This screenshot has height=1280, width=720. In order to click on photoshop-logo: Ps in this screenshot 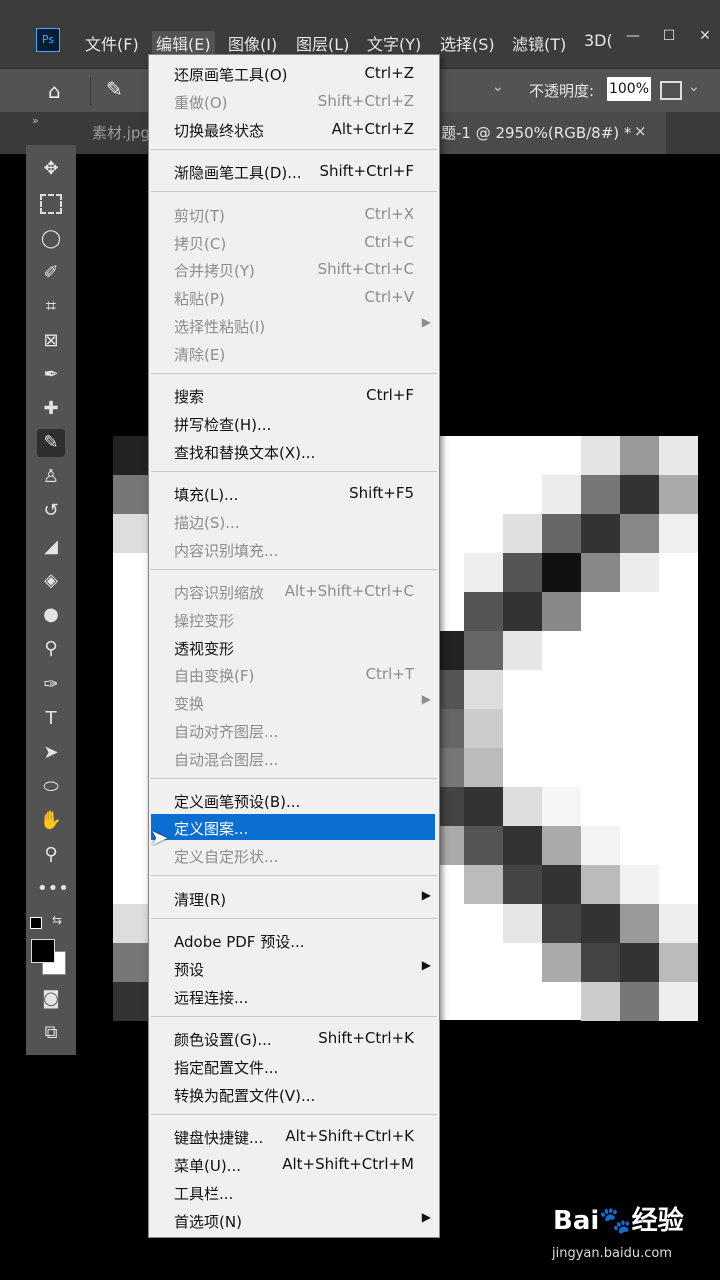, I will do `click(48, 40)`.